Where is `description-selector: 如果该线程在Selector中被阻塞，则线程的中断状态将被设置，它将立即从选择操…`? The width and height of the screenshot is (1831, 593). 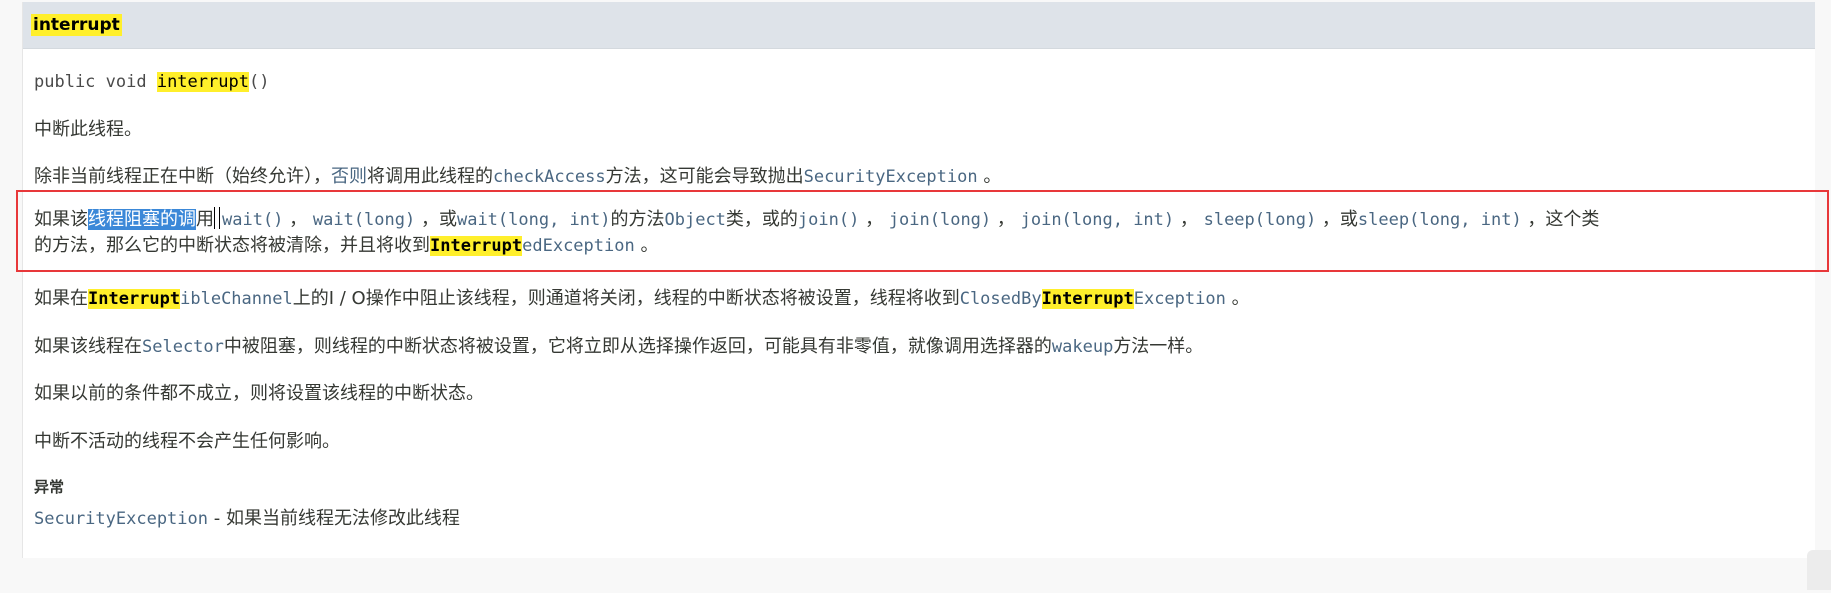
description-selector: 如果该线程在Selector中被阻塞，则线程的中断状态将被设置，它将立即从选择操… is located at coordinates (618, 347).